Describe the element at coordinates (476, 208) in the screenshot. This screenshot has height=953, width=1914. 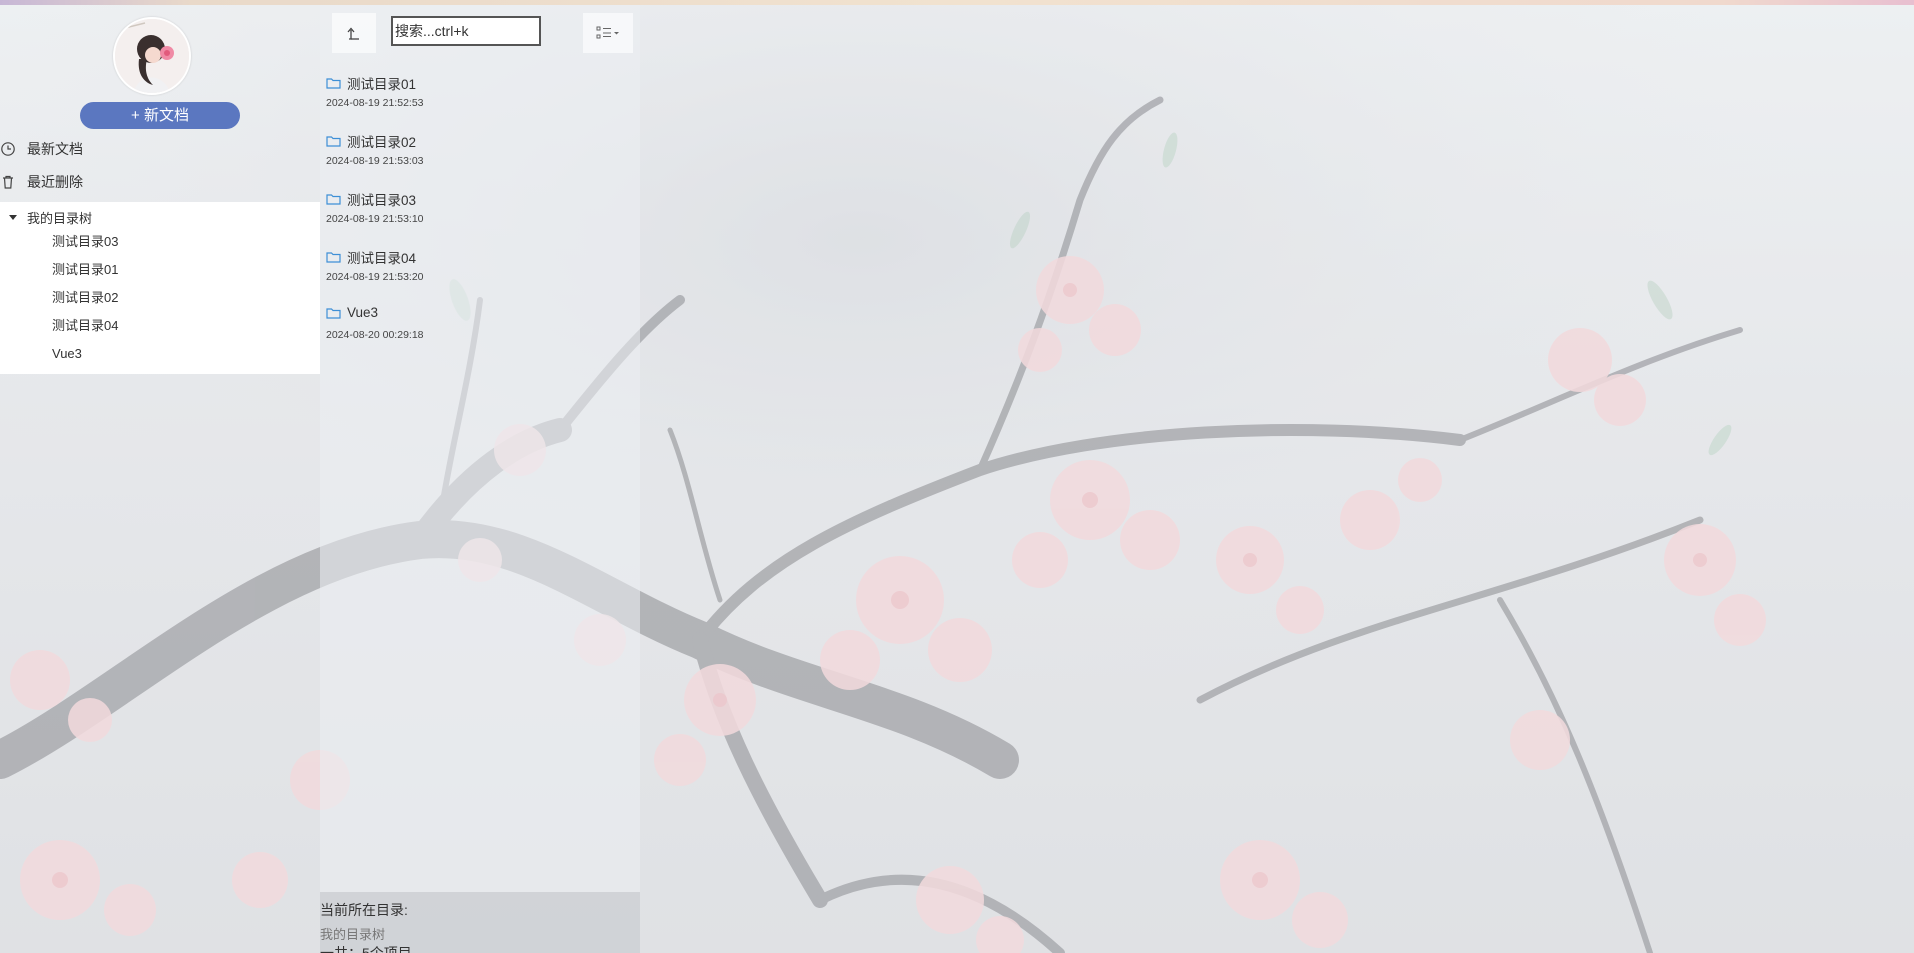
I see `folder-item: 测试目录03 2024-08-19 21:53:10` at that location.